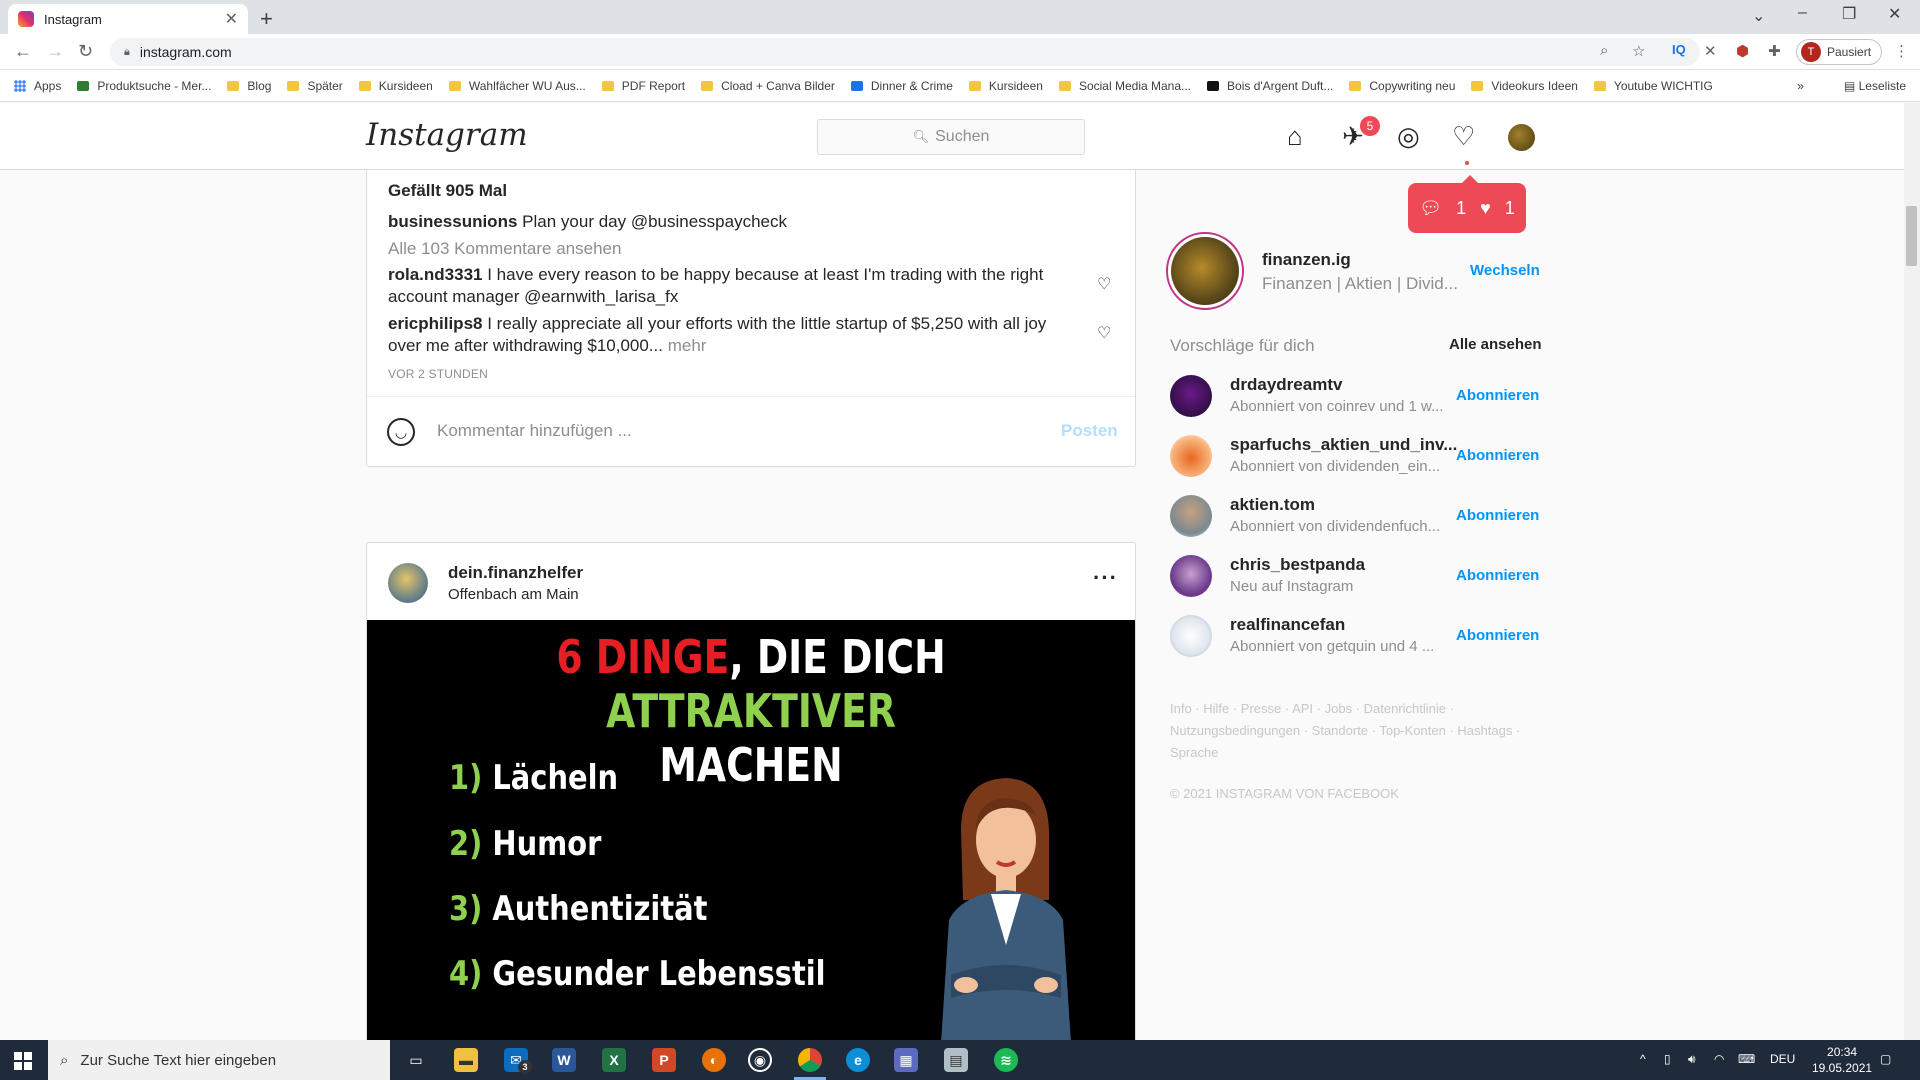  What do you see at coordinates (905, 52) in the screenshot?
I see `address-bar: 🔒︎ instagram.com` at bounding box center [905, 52].